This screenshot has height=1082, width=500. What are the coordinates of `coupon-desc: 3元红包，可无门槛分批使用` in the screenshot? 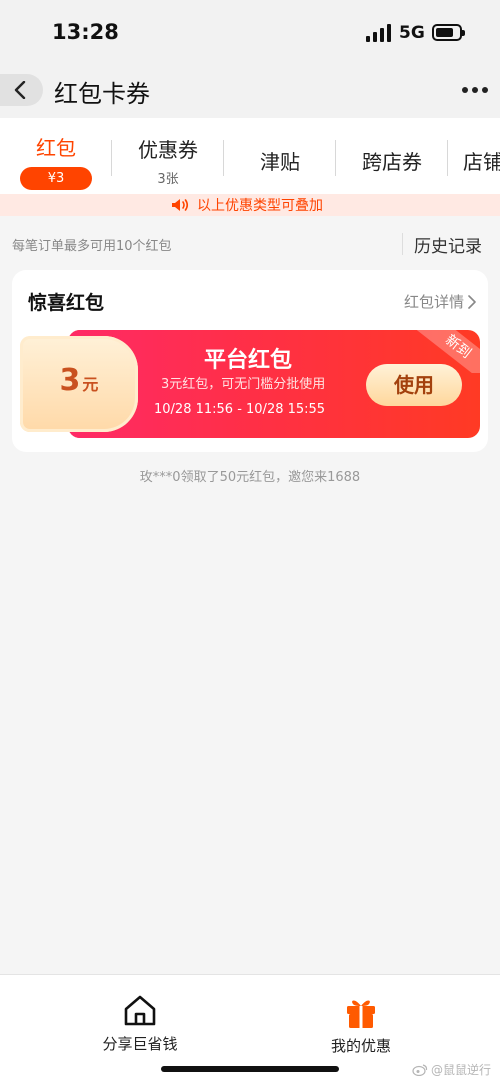 It's located at (243, 384).